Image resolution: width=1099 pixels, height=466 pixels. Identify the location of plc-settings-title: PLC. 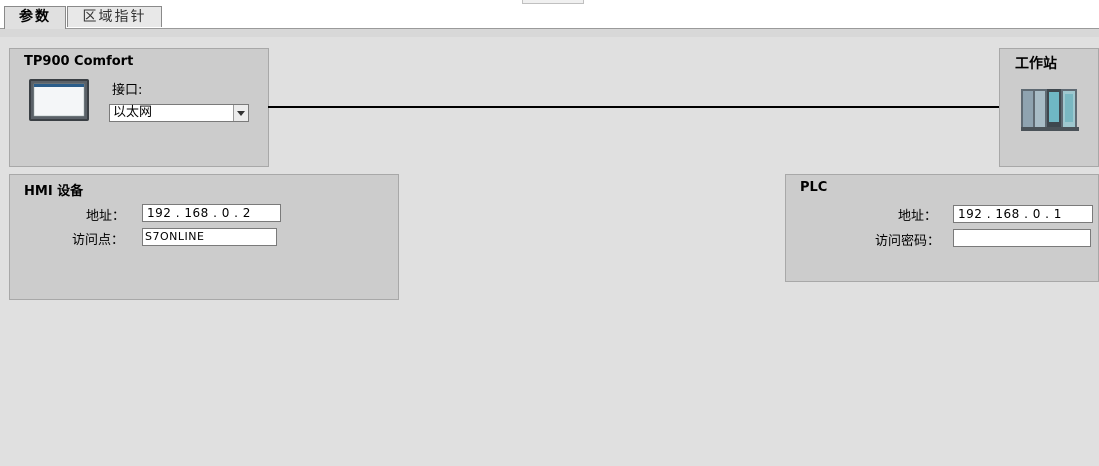
(814, 187).